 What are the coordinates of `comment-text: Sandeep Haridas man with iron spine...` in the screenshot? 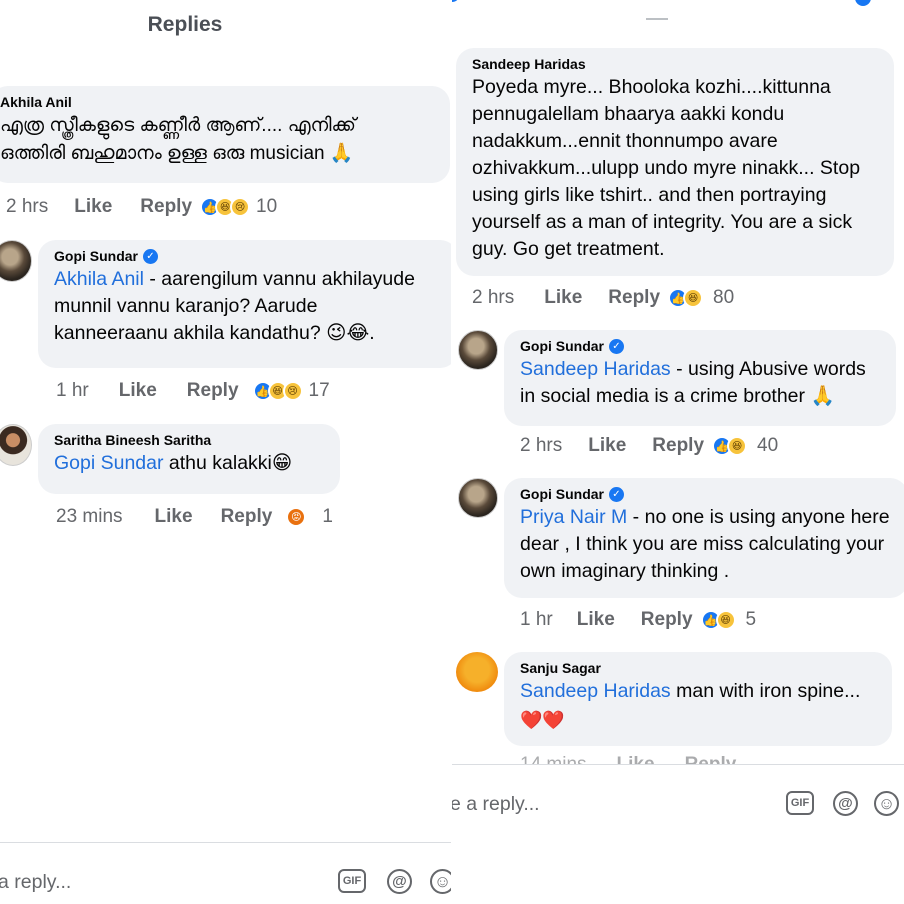 It's located at (699, 691).